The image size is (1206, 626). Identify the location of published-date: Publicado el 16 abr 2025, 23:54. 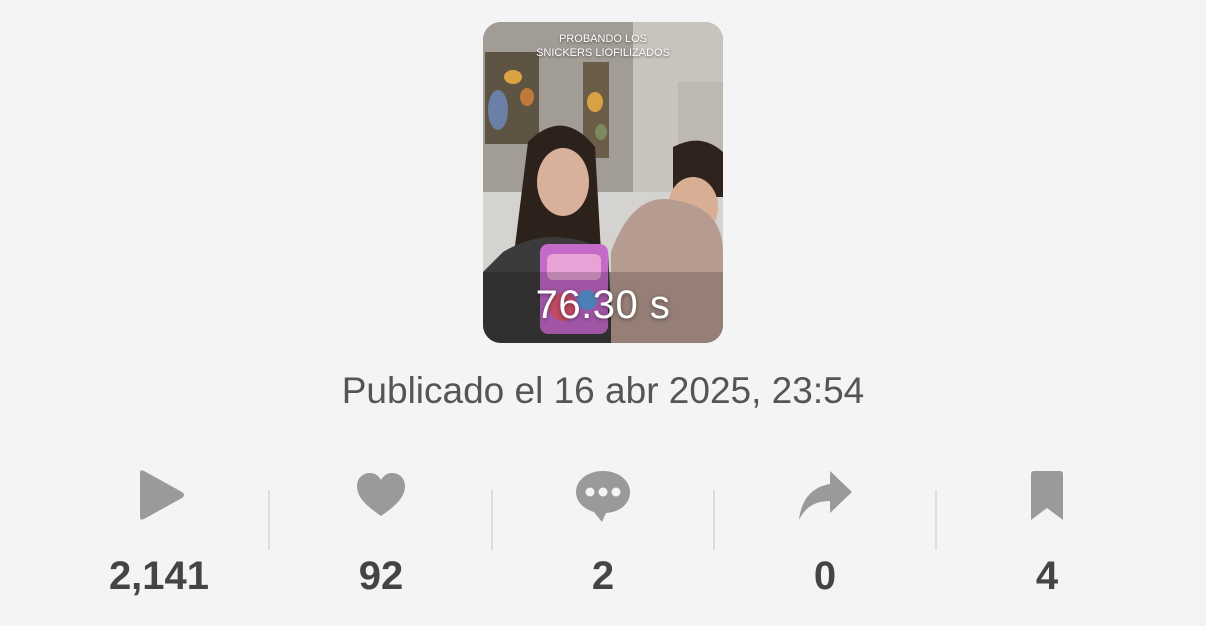
(603, 390).